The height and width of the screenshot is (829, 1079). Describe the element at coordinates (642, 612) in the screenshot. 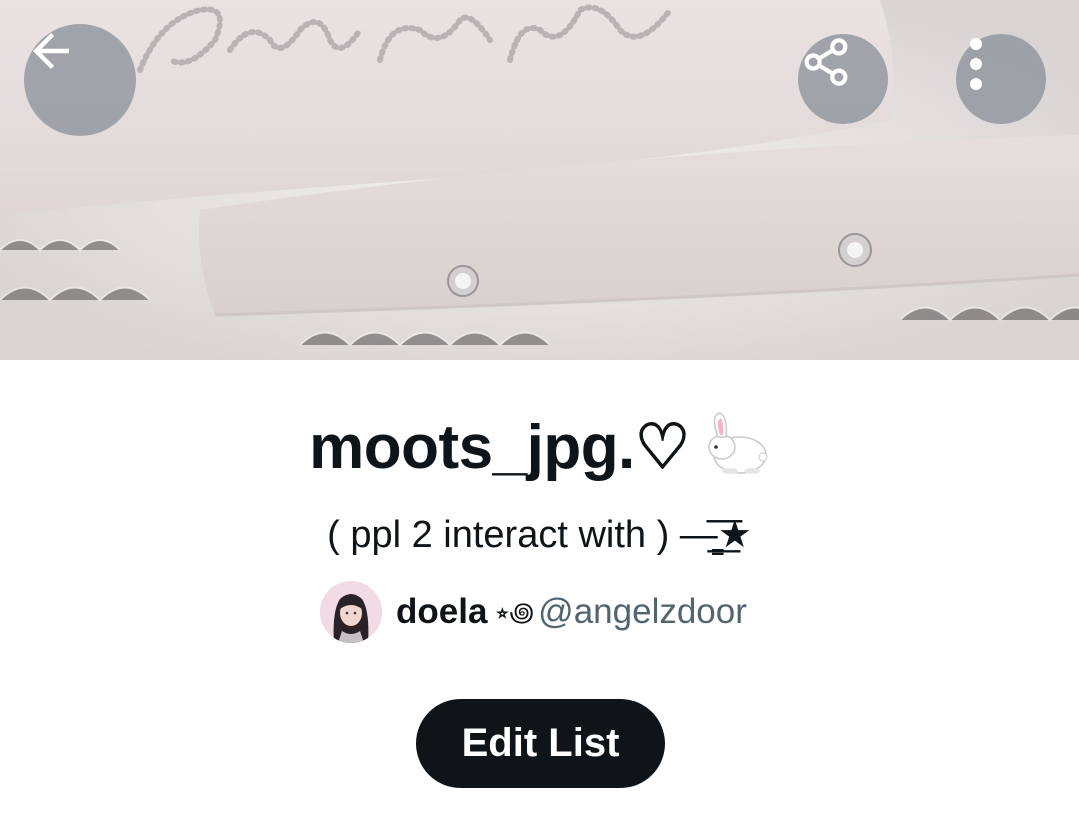

I see `owner-handle: @angelzdoor` at that location.